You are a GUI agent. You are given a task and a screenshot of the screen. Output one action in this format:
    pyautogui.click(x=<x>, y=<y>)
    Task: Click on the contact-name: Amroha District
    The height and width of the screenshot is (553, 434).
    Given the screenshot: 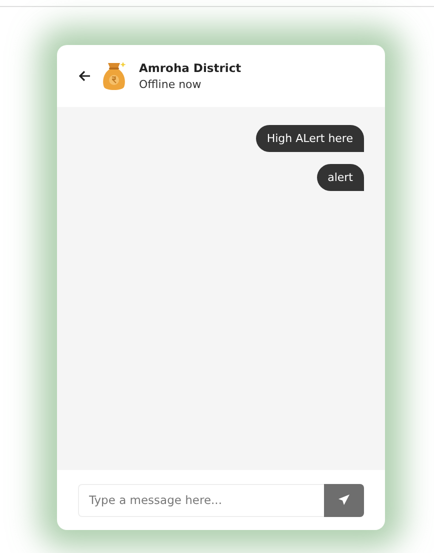 What is the action you would take?
    pyautogui.click(x=190, y=68)
    